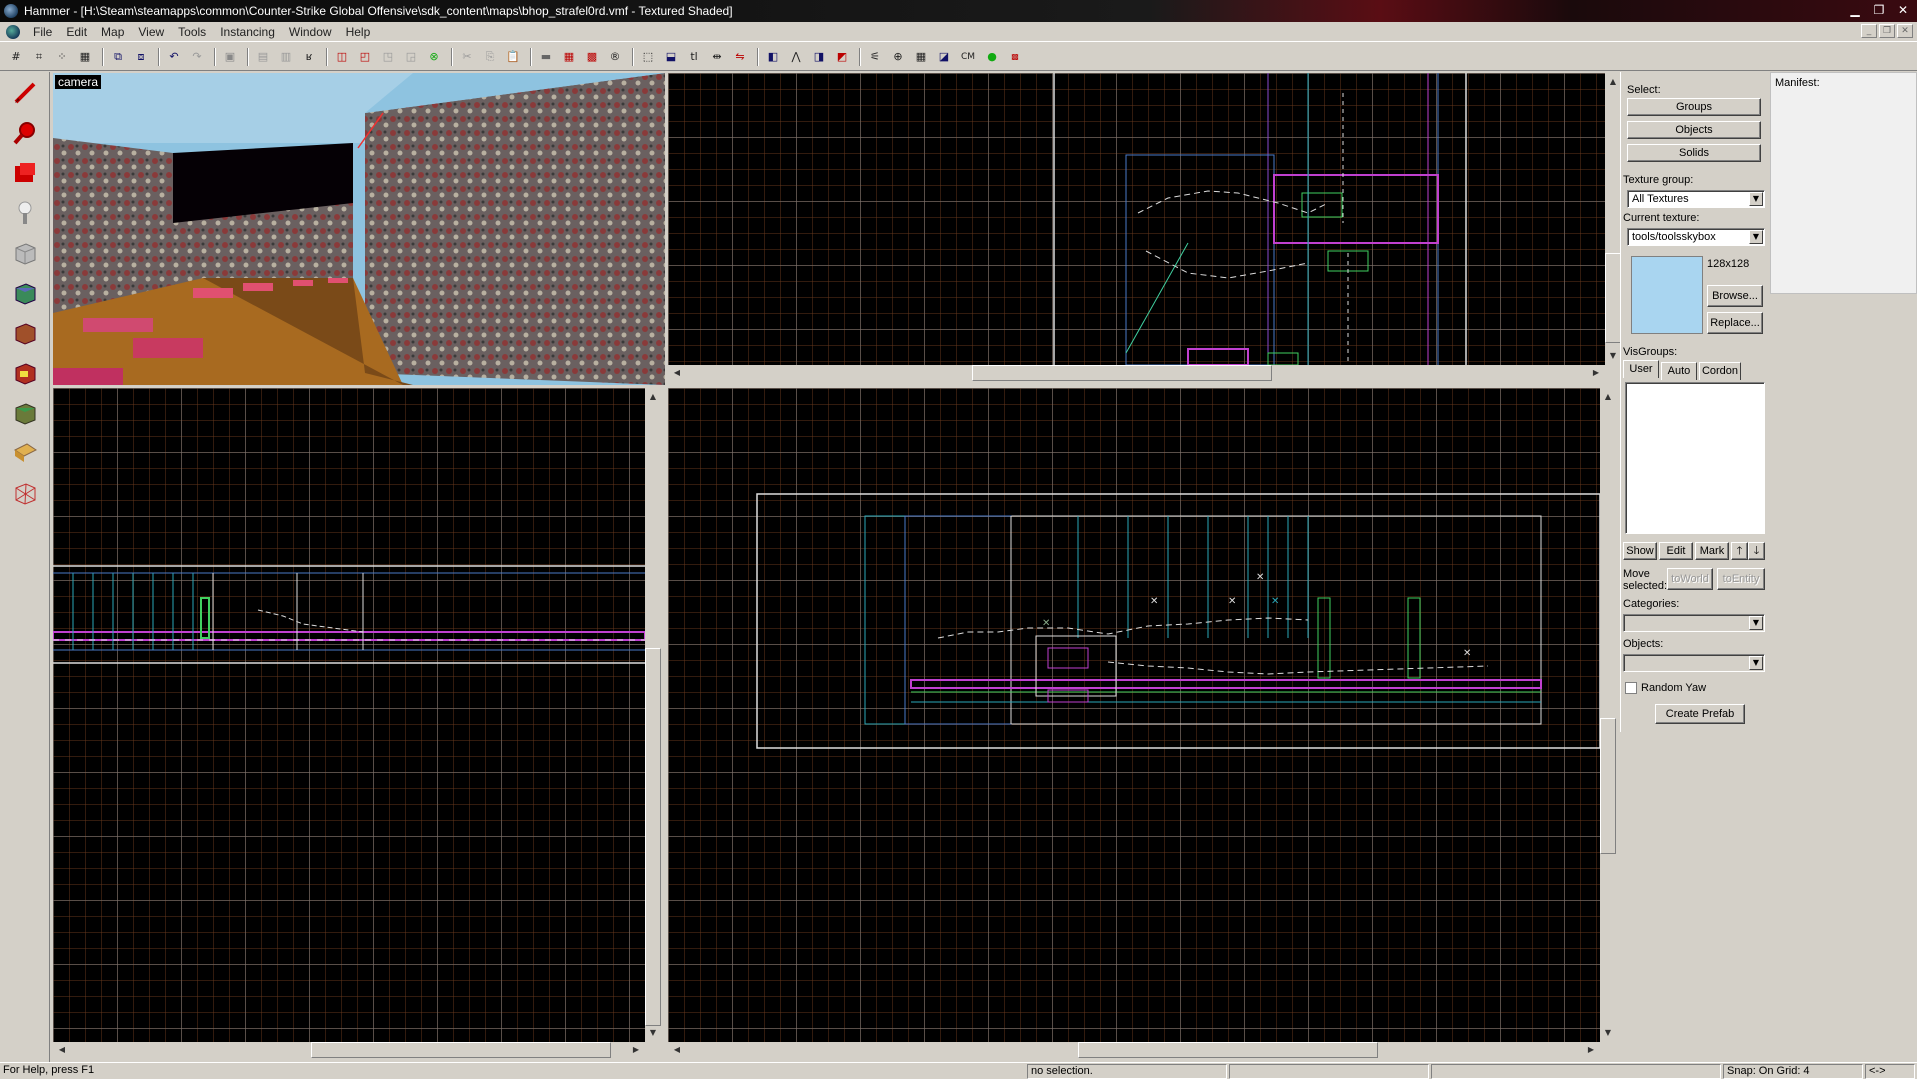 The height and width of the screenshot is (1079, 1917). Describe the element at coordinates (819, 57) in the screenshot. I see `model-toggle-icon: ◨` at that location.